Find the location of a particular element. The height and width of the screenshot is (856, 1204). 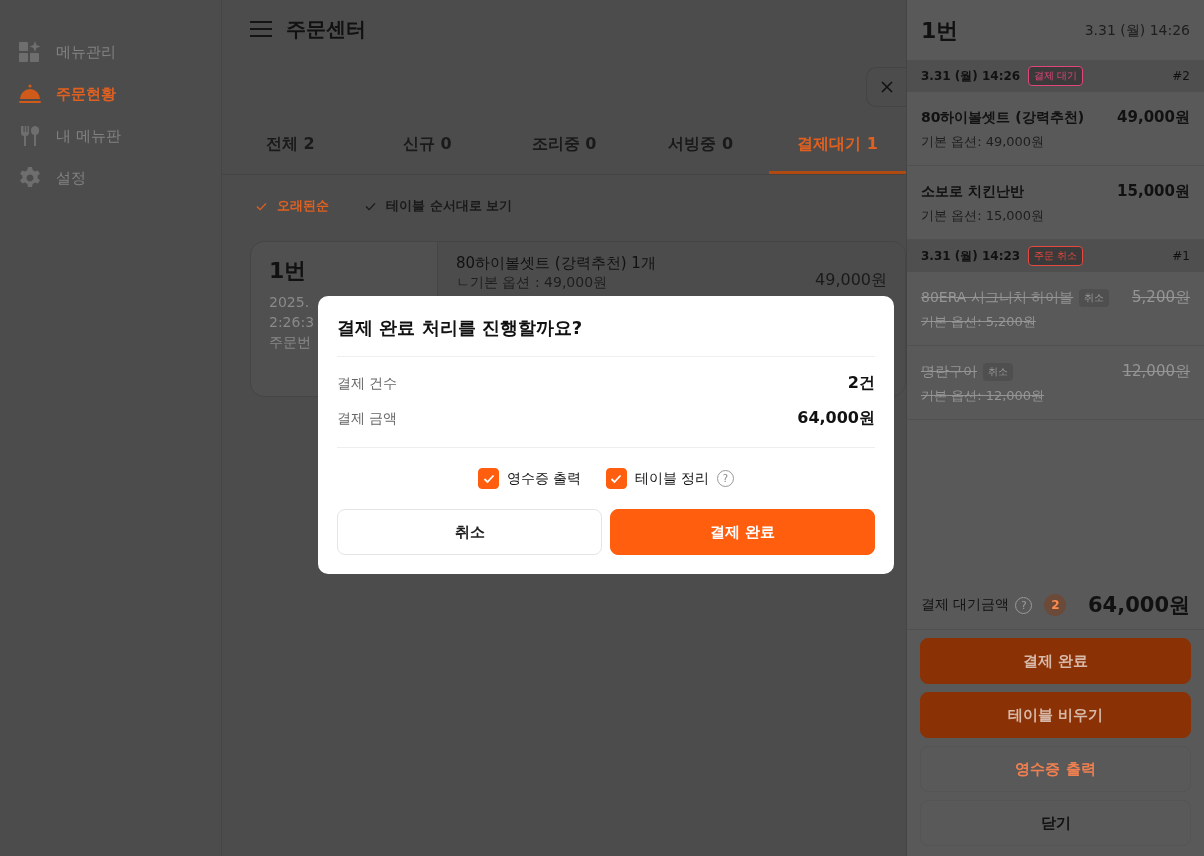

grid-icon is located at coordinates (30, 52).